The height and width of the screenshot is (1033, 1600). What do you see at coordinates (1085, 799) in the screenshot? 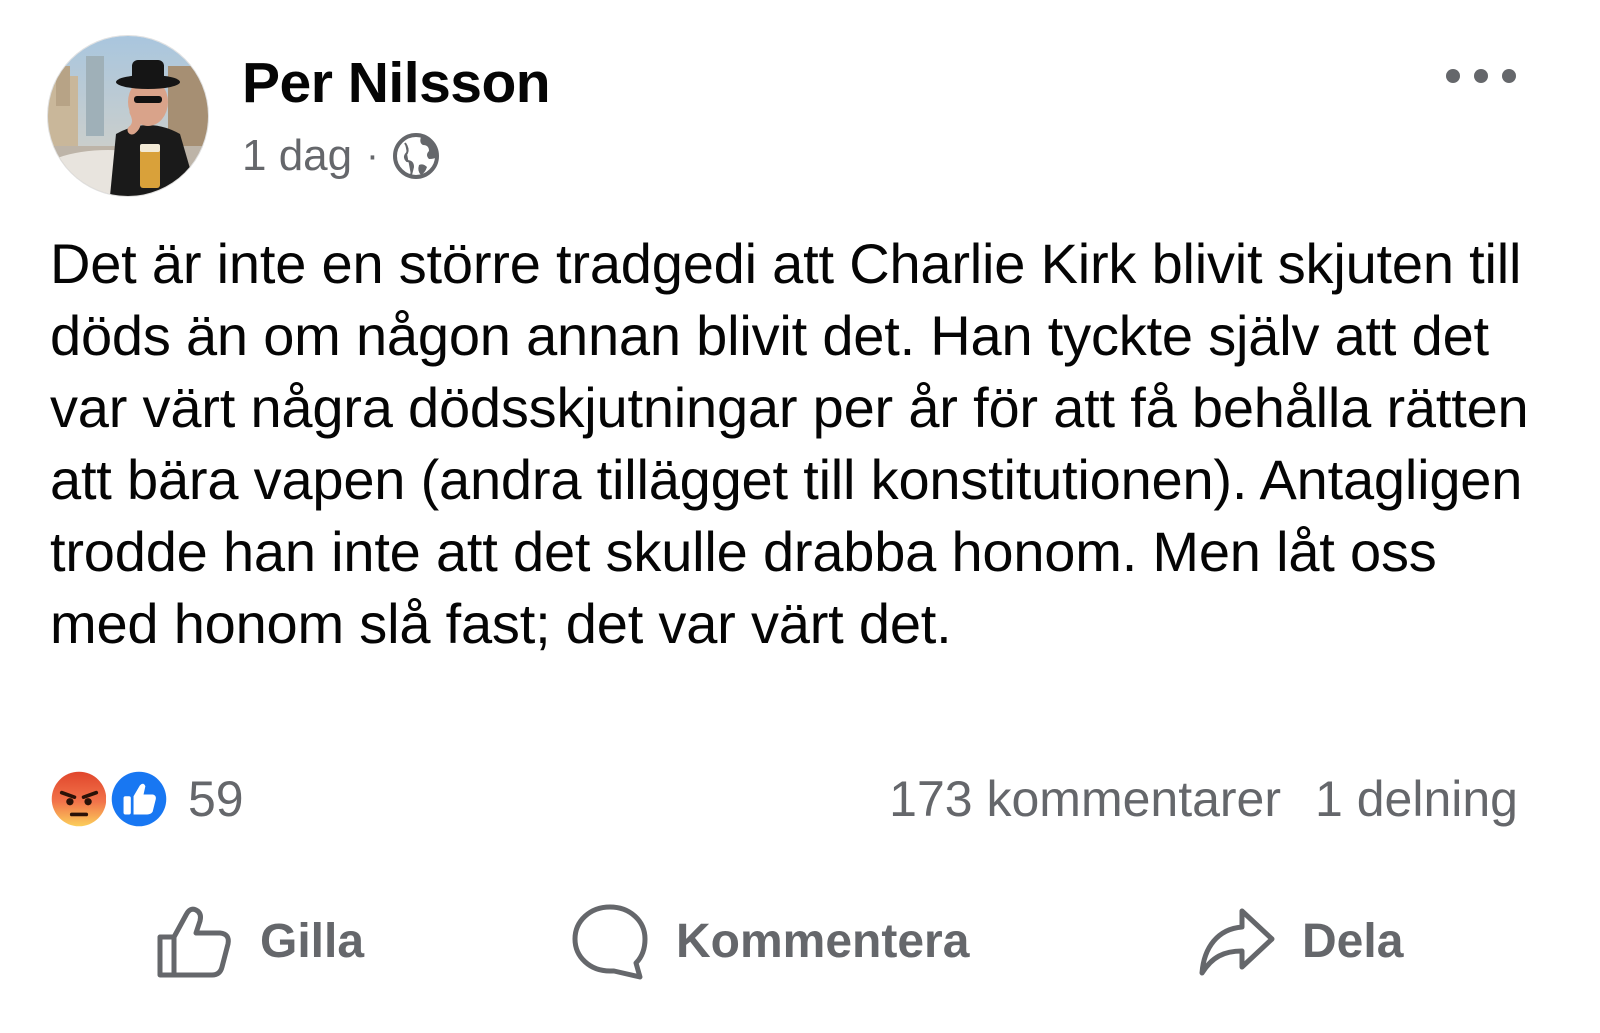
I see `comment-count: 173 kommentarer` at bounding box center [1085, 799].